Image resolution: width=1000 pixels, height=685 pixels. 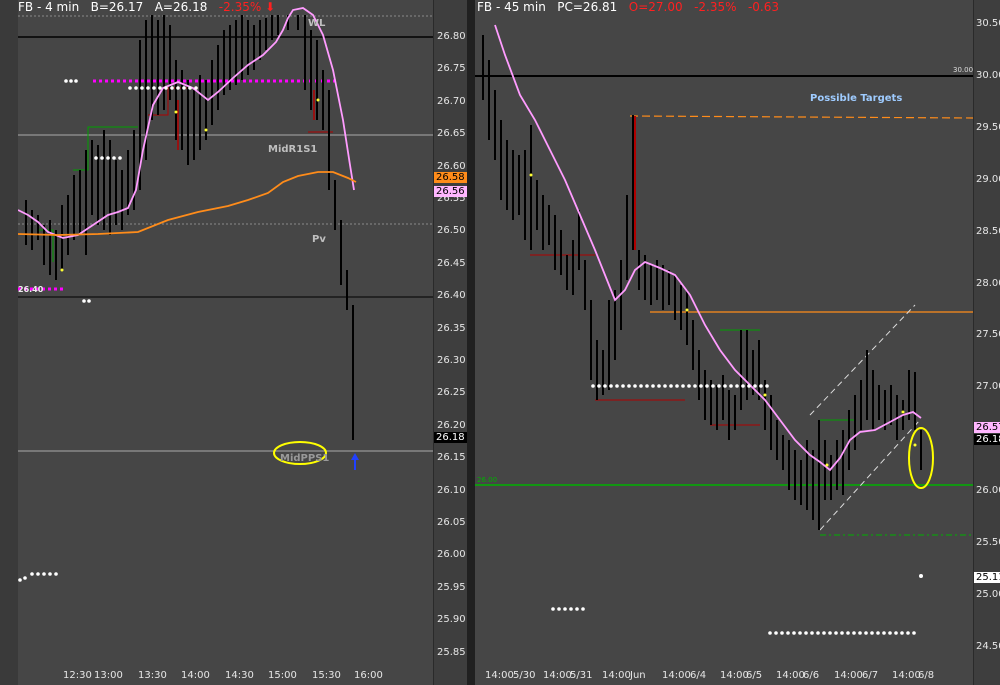 I want to click on y-tick: 26.05, so click(x=451, y=522).